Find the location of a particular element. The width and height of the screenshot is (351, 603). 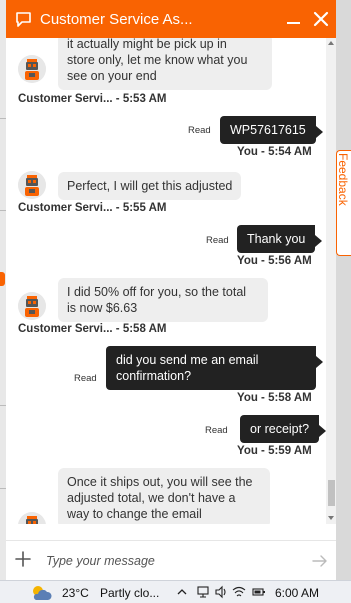

agent-message-meta: Customer Servi... - 5:58 AM is located at coordinates (92, 329).